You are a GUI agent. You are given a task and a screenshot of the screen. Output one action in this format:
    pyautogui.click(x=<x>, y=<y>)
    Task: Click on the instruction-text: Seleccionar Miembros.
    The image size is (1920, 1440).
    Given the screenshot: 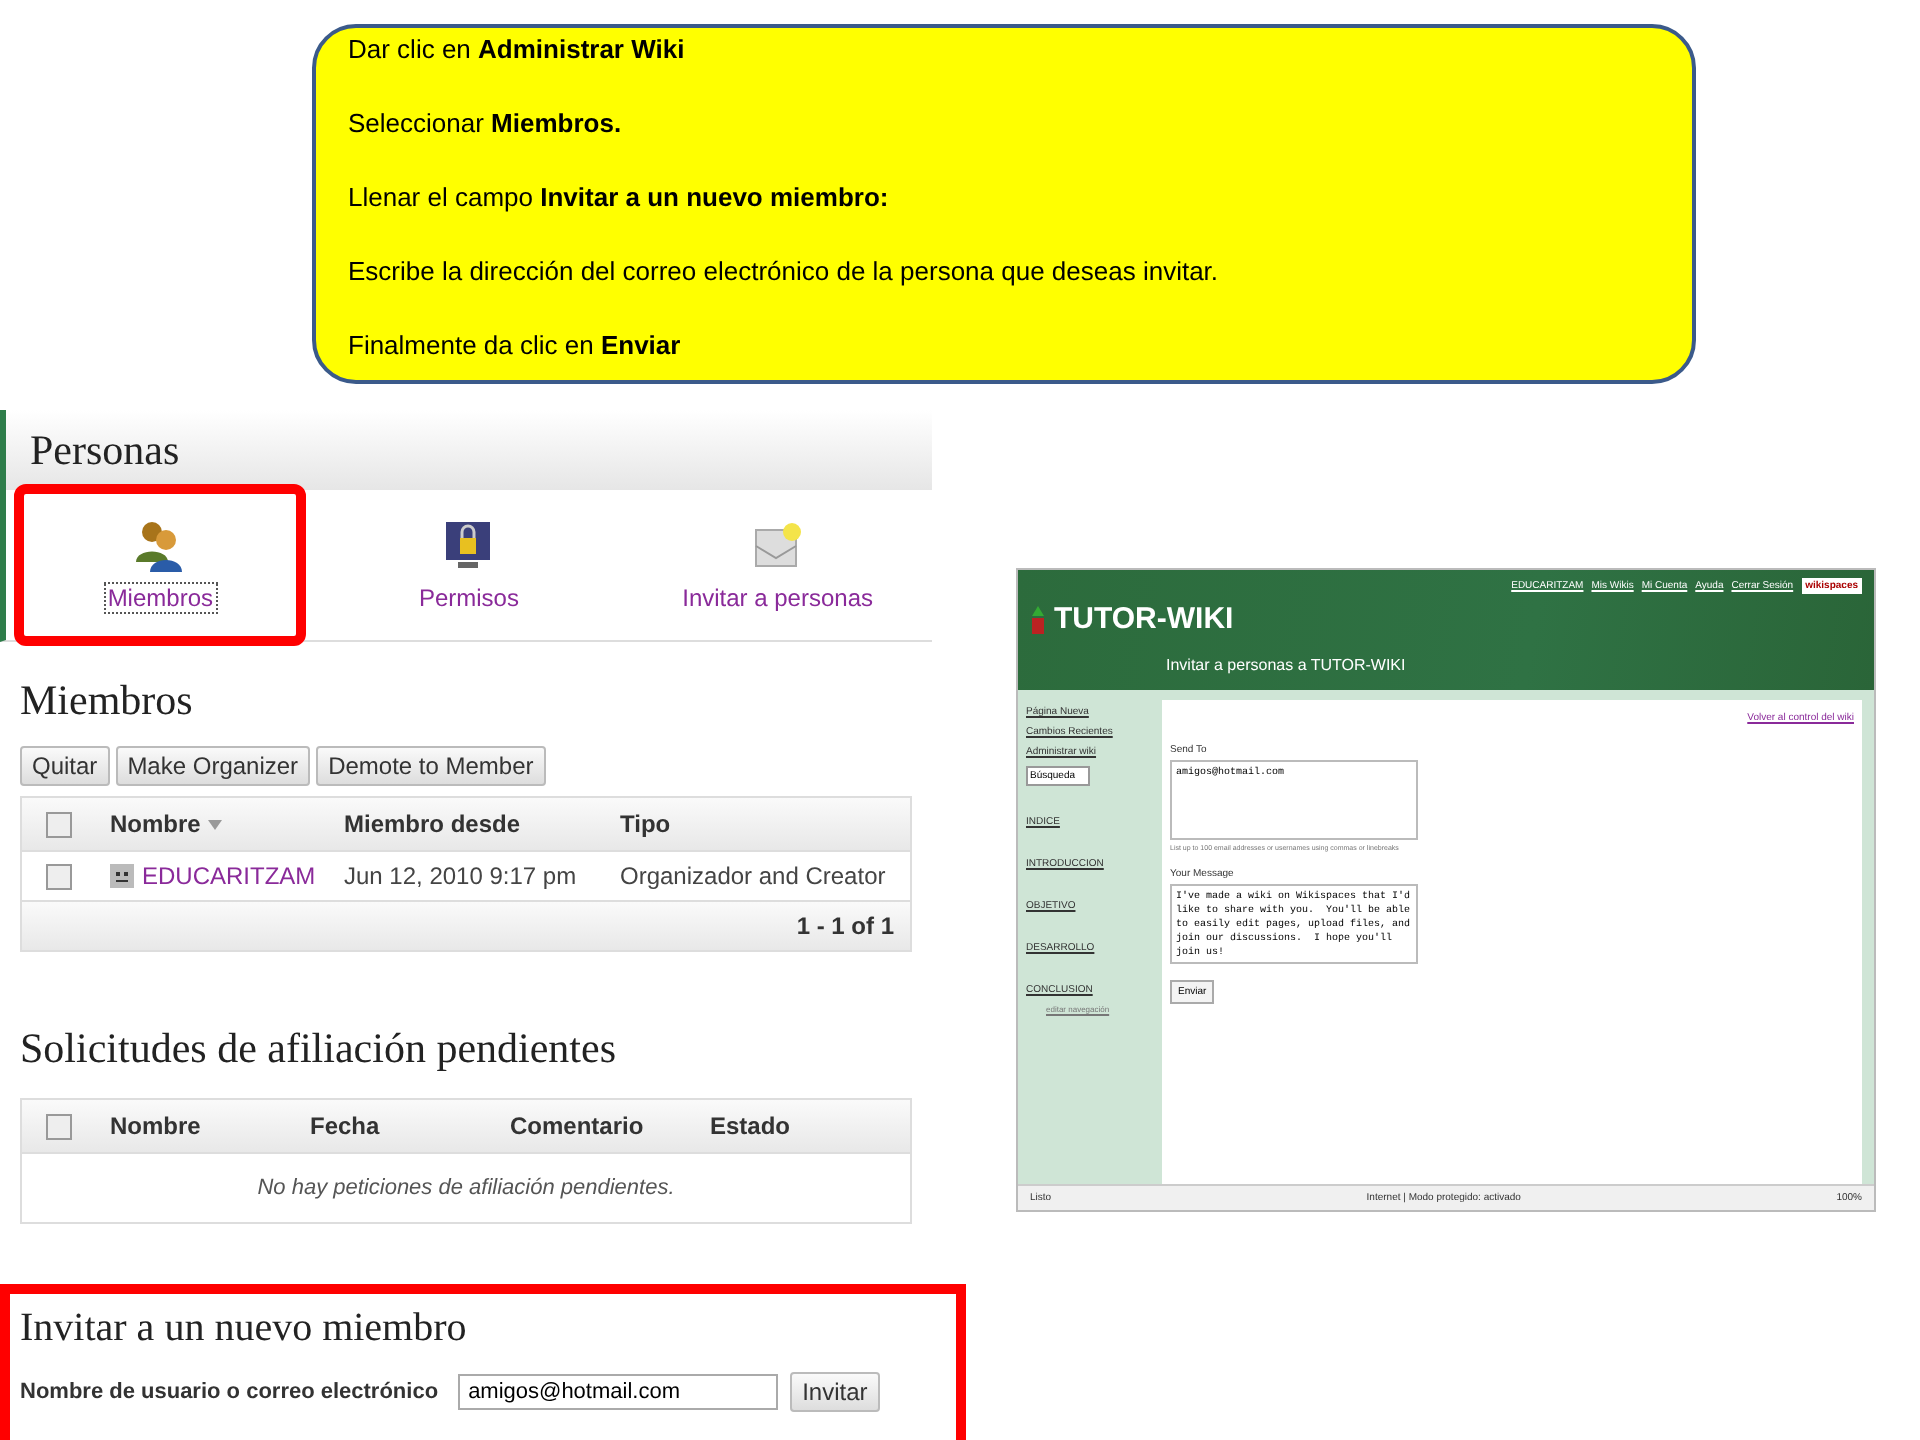 What is the action you would take?
    pyautogui.click(x=486, y=124)
    